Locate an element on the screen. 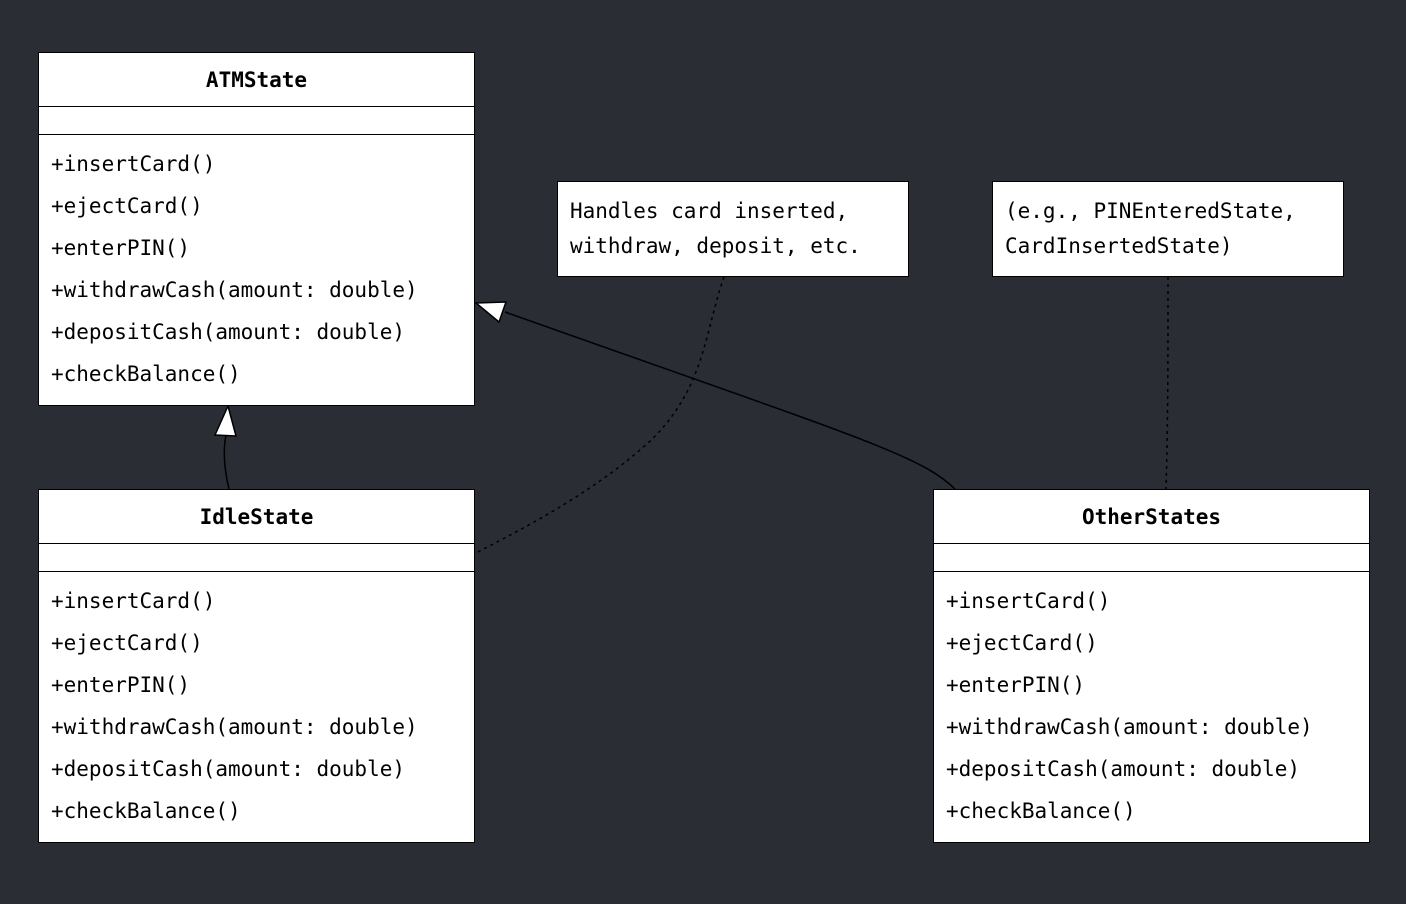 The image size is (1406, 904). note-examples-link is located at coordinates (1167, 383).